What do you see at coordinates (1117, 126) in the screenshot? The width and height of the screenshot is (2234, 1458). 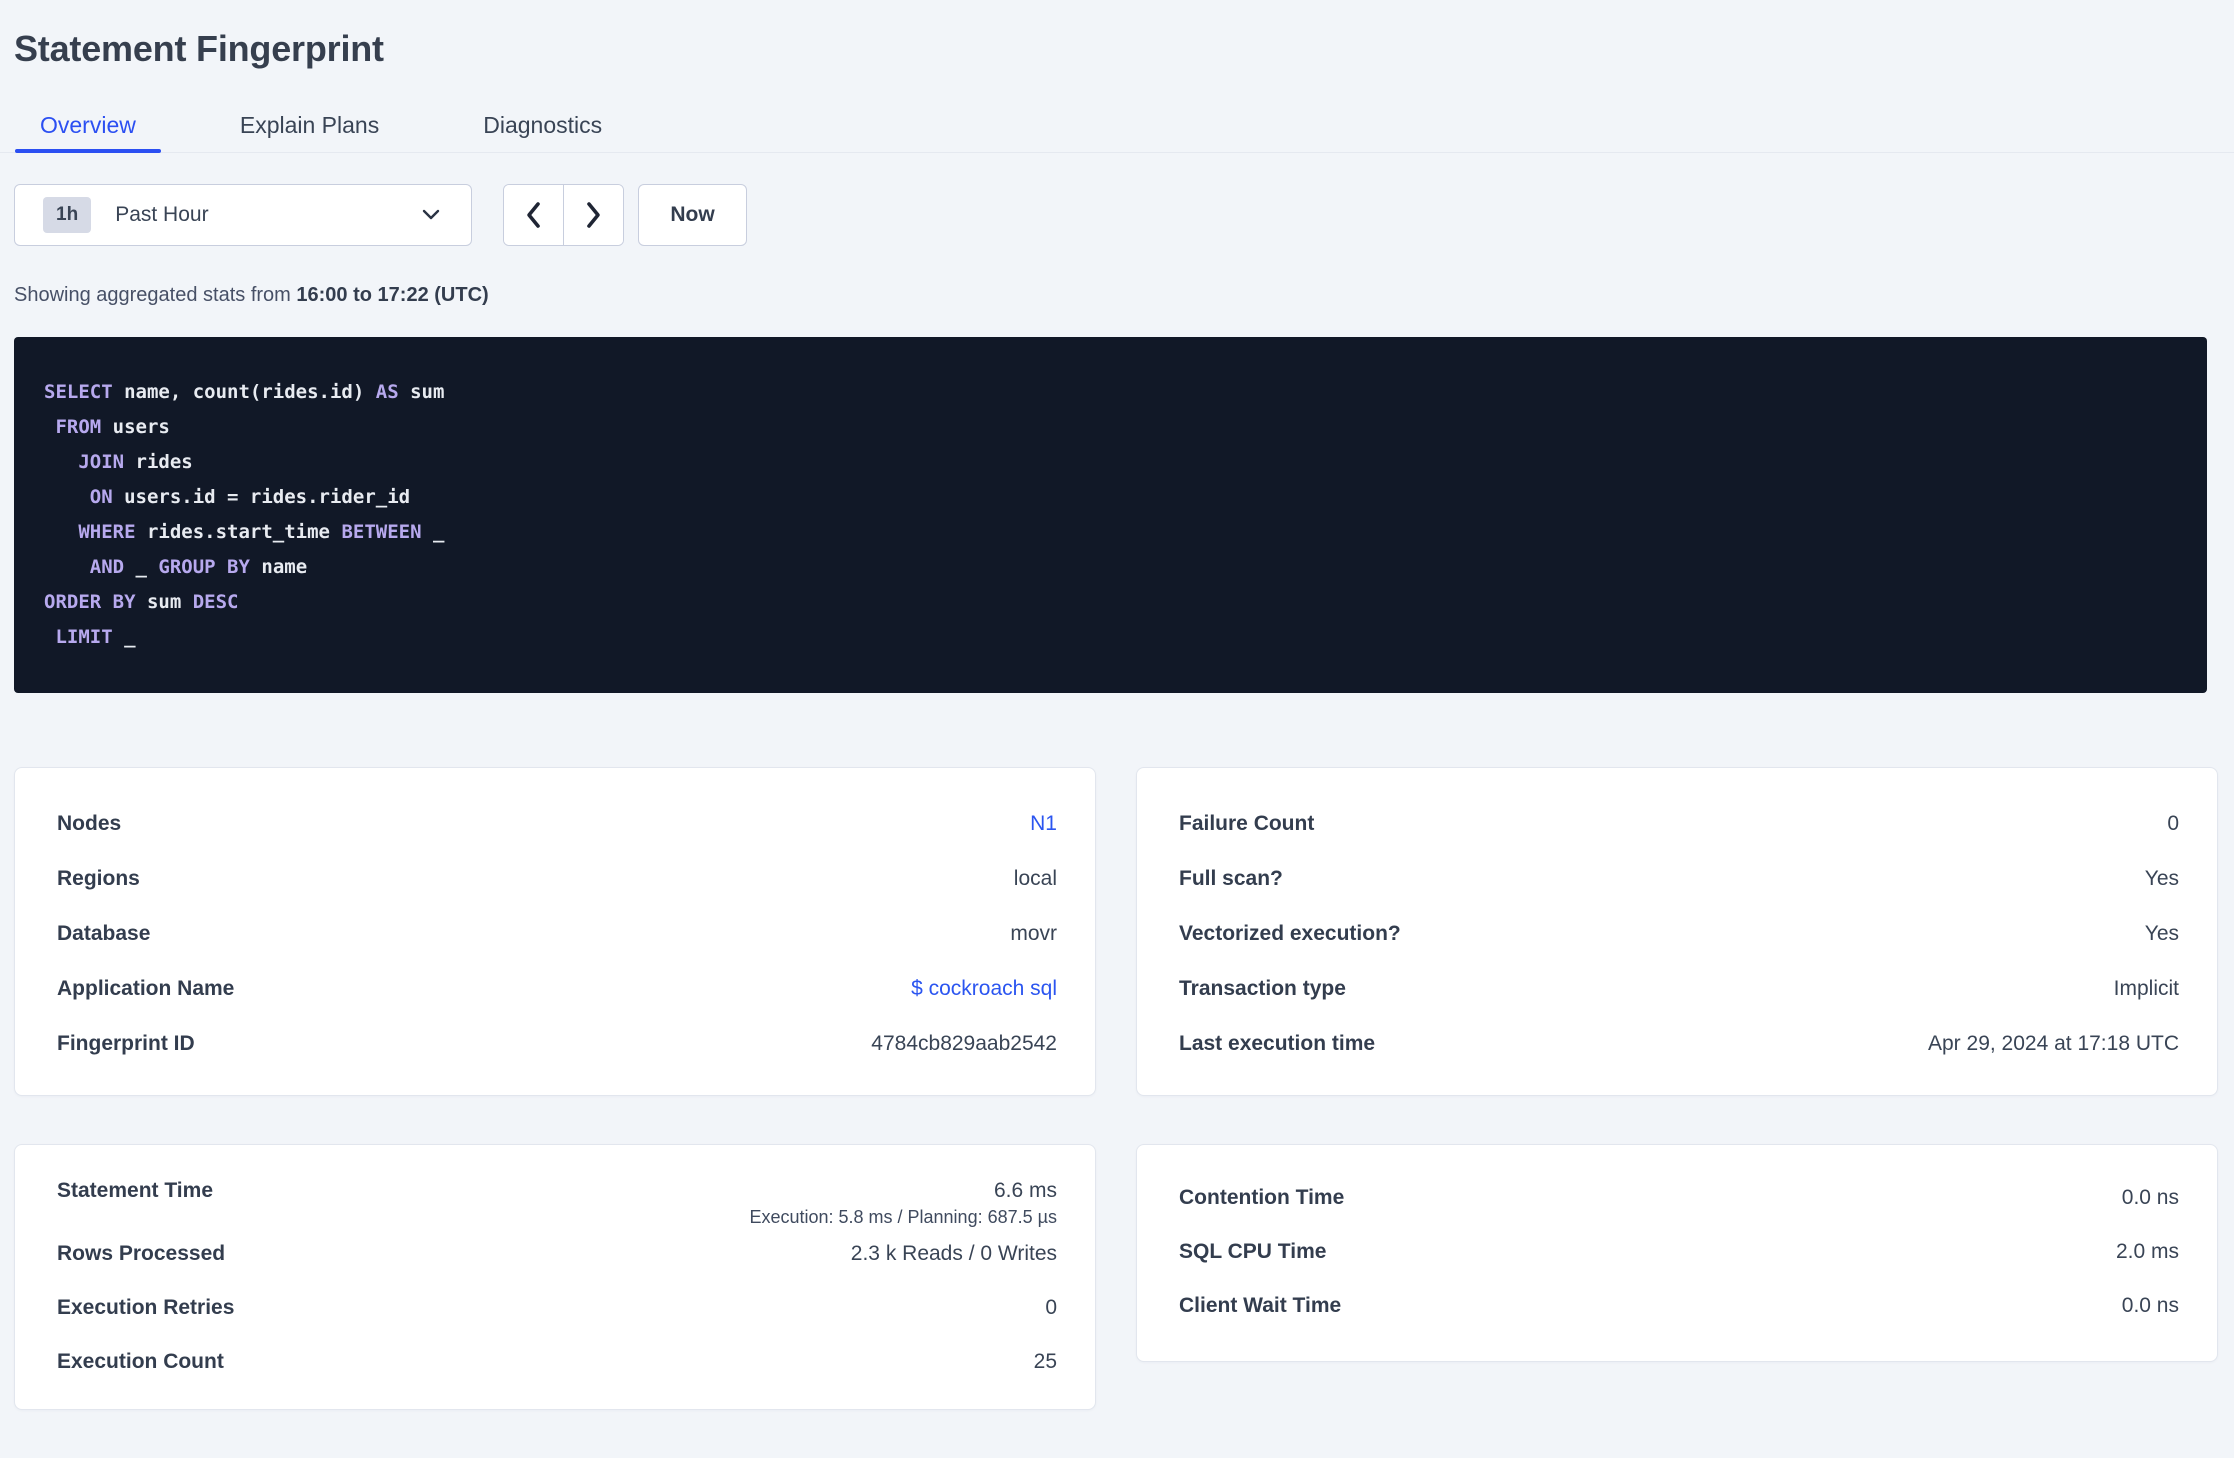 I see `tab-bar: Overview Explain Plans Diagnostics` at bounding box center [1117, 126].